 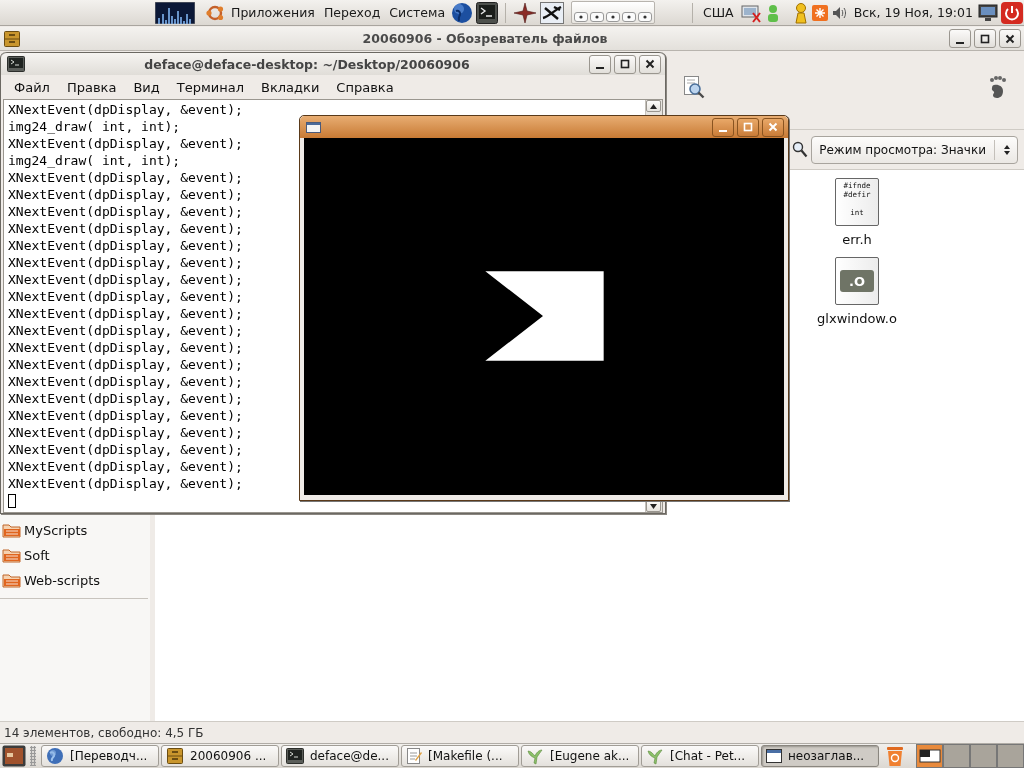 I want to click on menu-item: Правка, so click(x=91, y=87).